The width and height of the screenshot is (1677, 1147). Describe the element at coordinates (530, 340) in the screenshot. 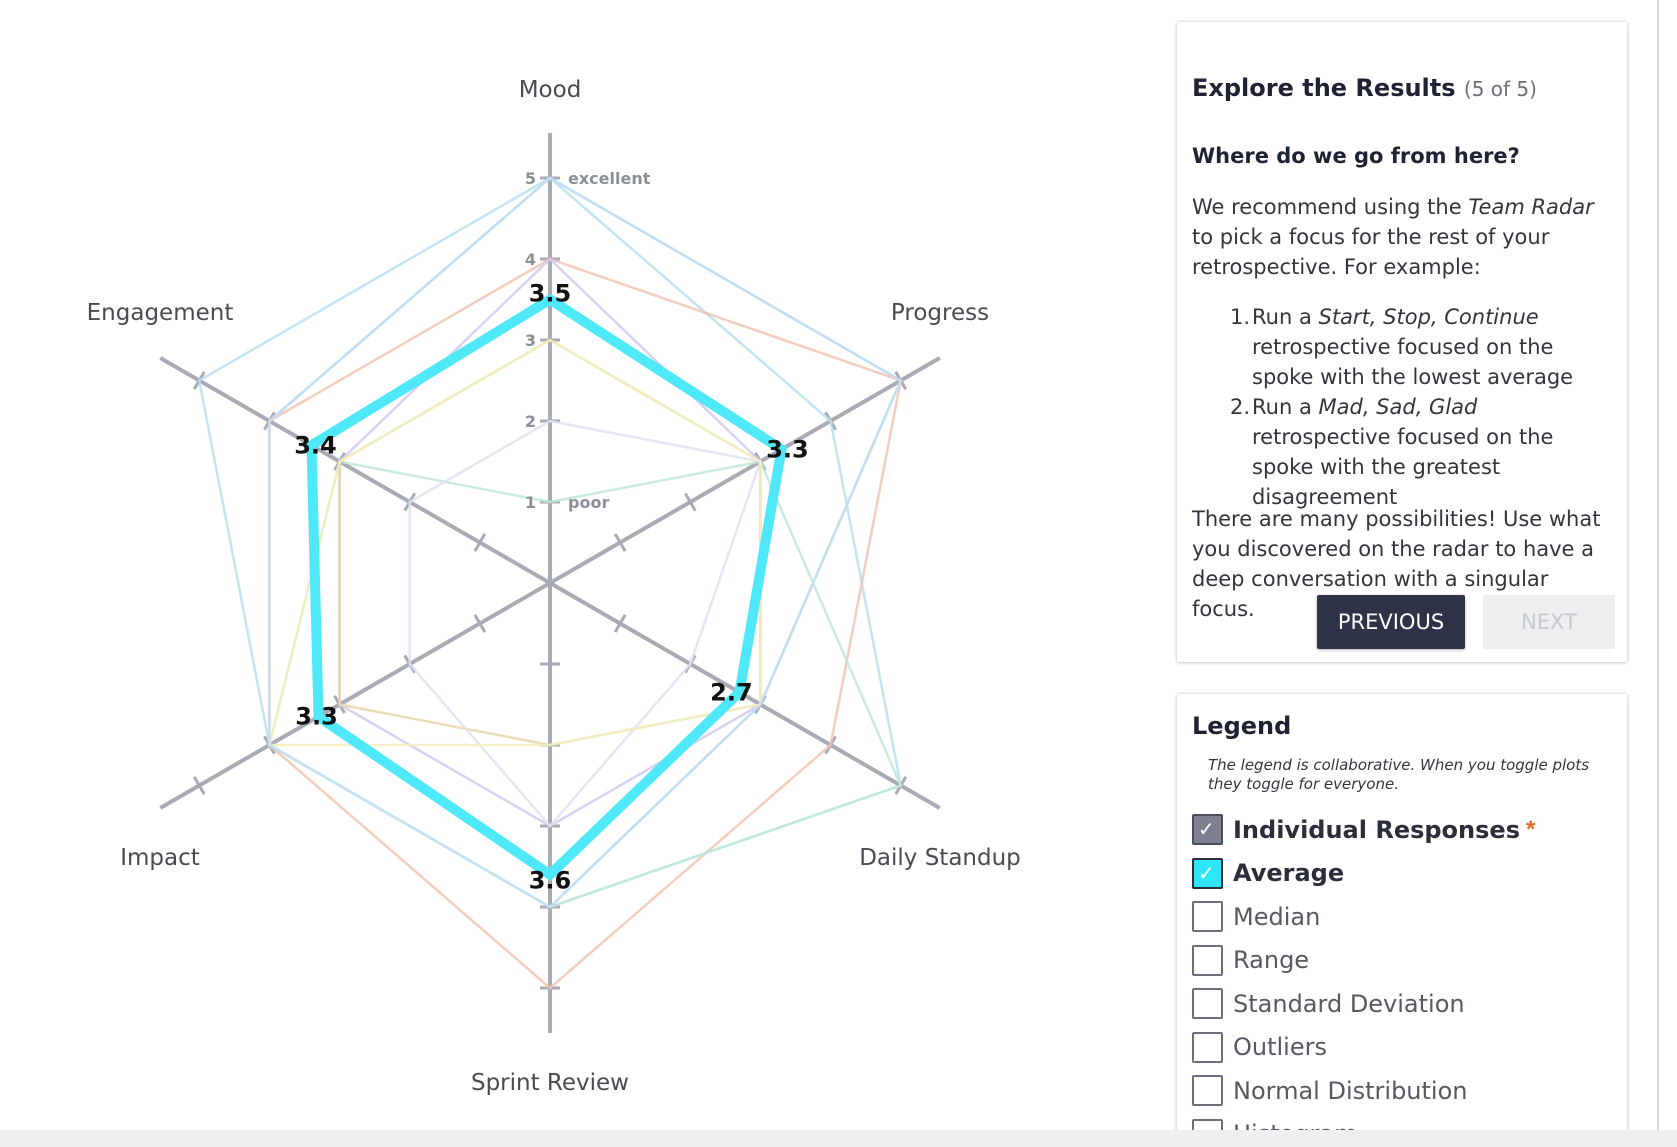

I see `tick-number-label: 3` at that location.